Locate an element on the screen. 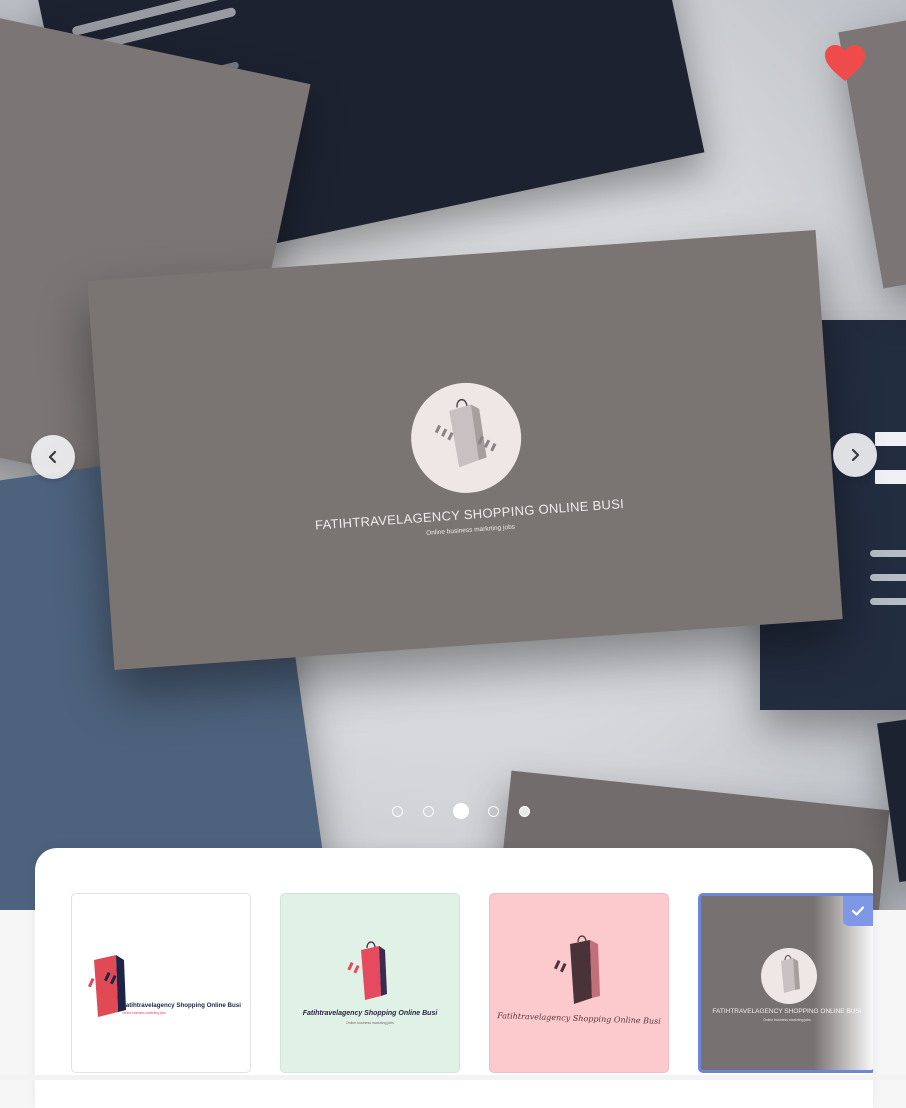  carousel-dot-active is located at coordinates (461, 811).